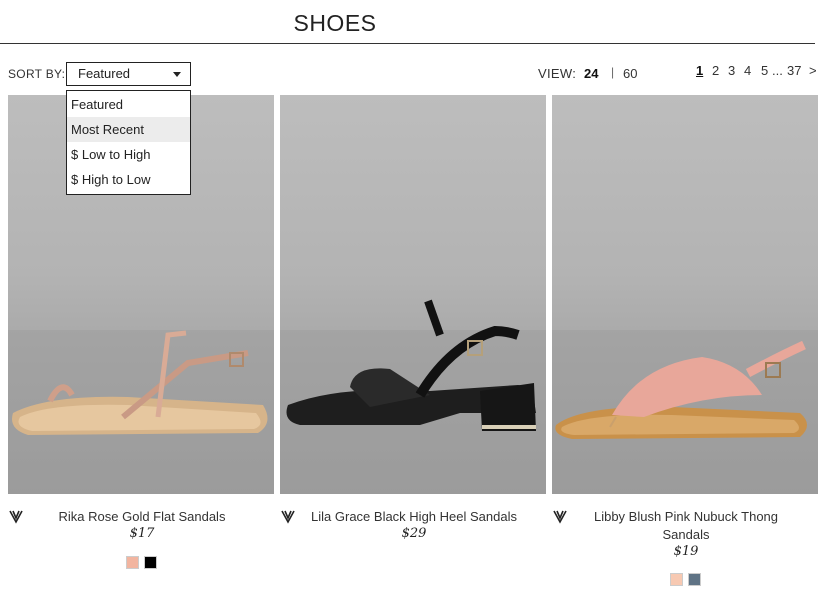  Describe the element at coordinates (686, 551) in the screenshot. I see `product-price: $19` at that location.